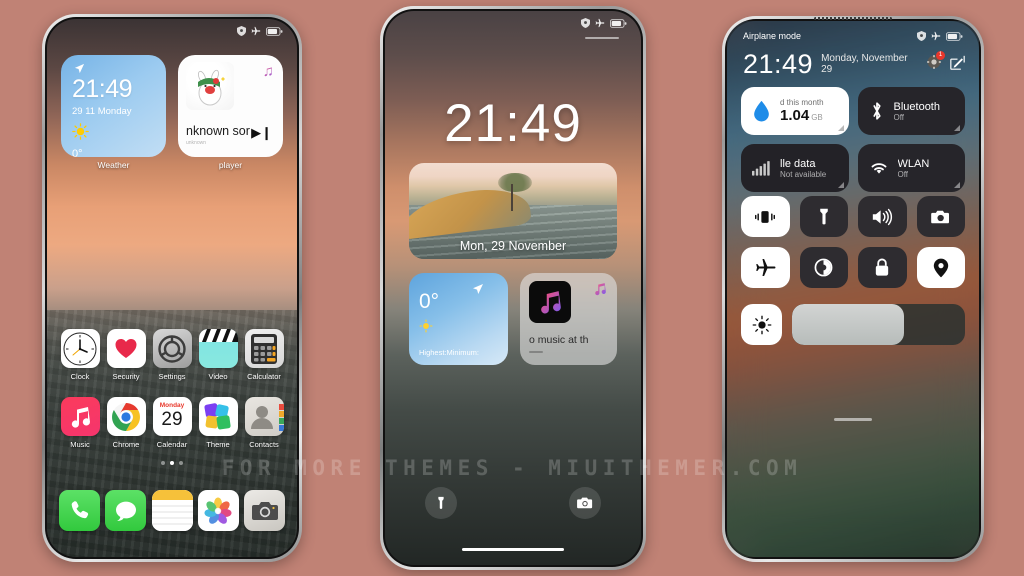 The width and height of the screenshot is (1024, 576). Describe the element at coordinates (853, 419) in the screenshot. I see `control-center-drag-handle` at that location.